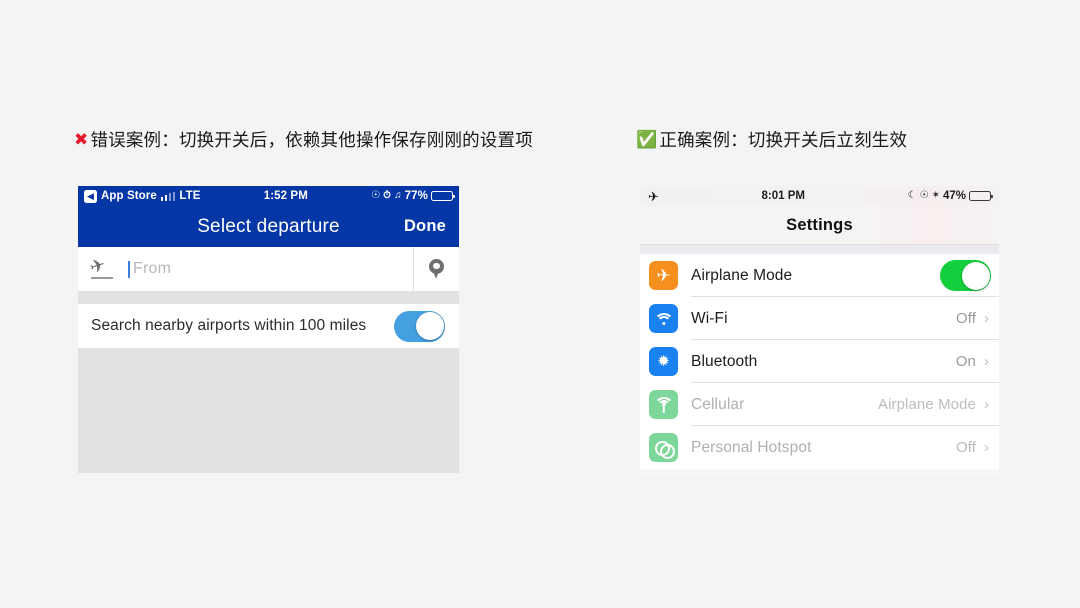 This screenshot has height=608, width=1080. I want to click on bluetooth-icon: ✹, so click(663, 361).